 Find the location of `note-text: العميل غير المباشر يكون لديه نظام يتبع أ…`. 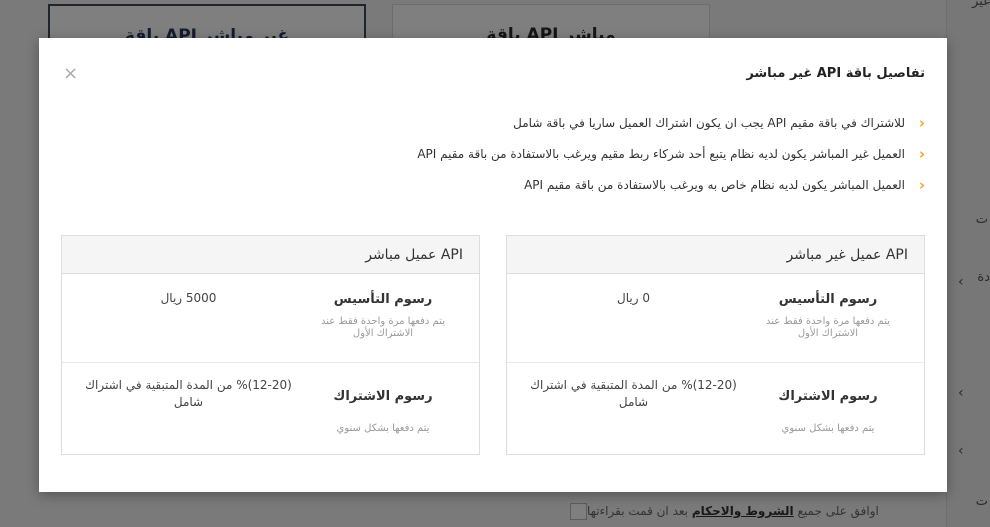

note-text: العميل غير المباشر يكون لديه نظام يتبع أ… is located at coordinates (661, 154).